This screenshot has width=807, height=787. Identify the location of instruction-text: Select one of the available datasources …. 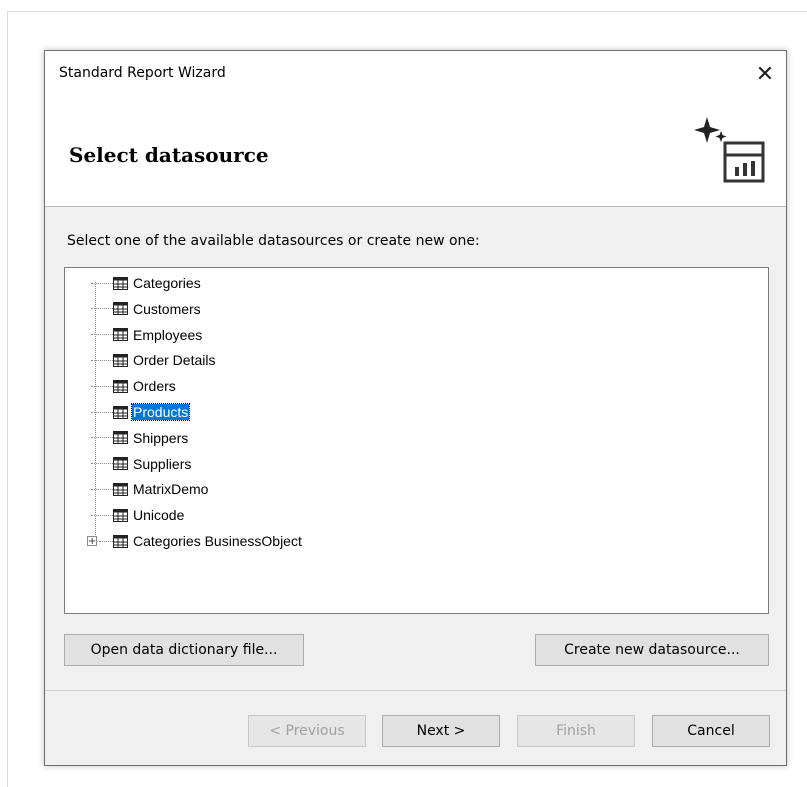
(273, 241).